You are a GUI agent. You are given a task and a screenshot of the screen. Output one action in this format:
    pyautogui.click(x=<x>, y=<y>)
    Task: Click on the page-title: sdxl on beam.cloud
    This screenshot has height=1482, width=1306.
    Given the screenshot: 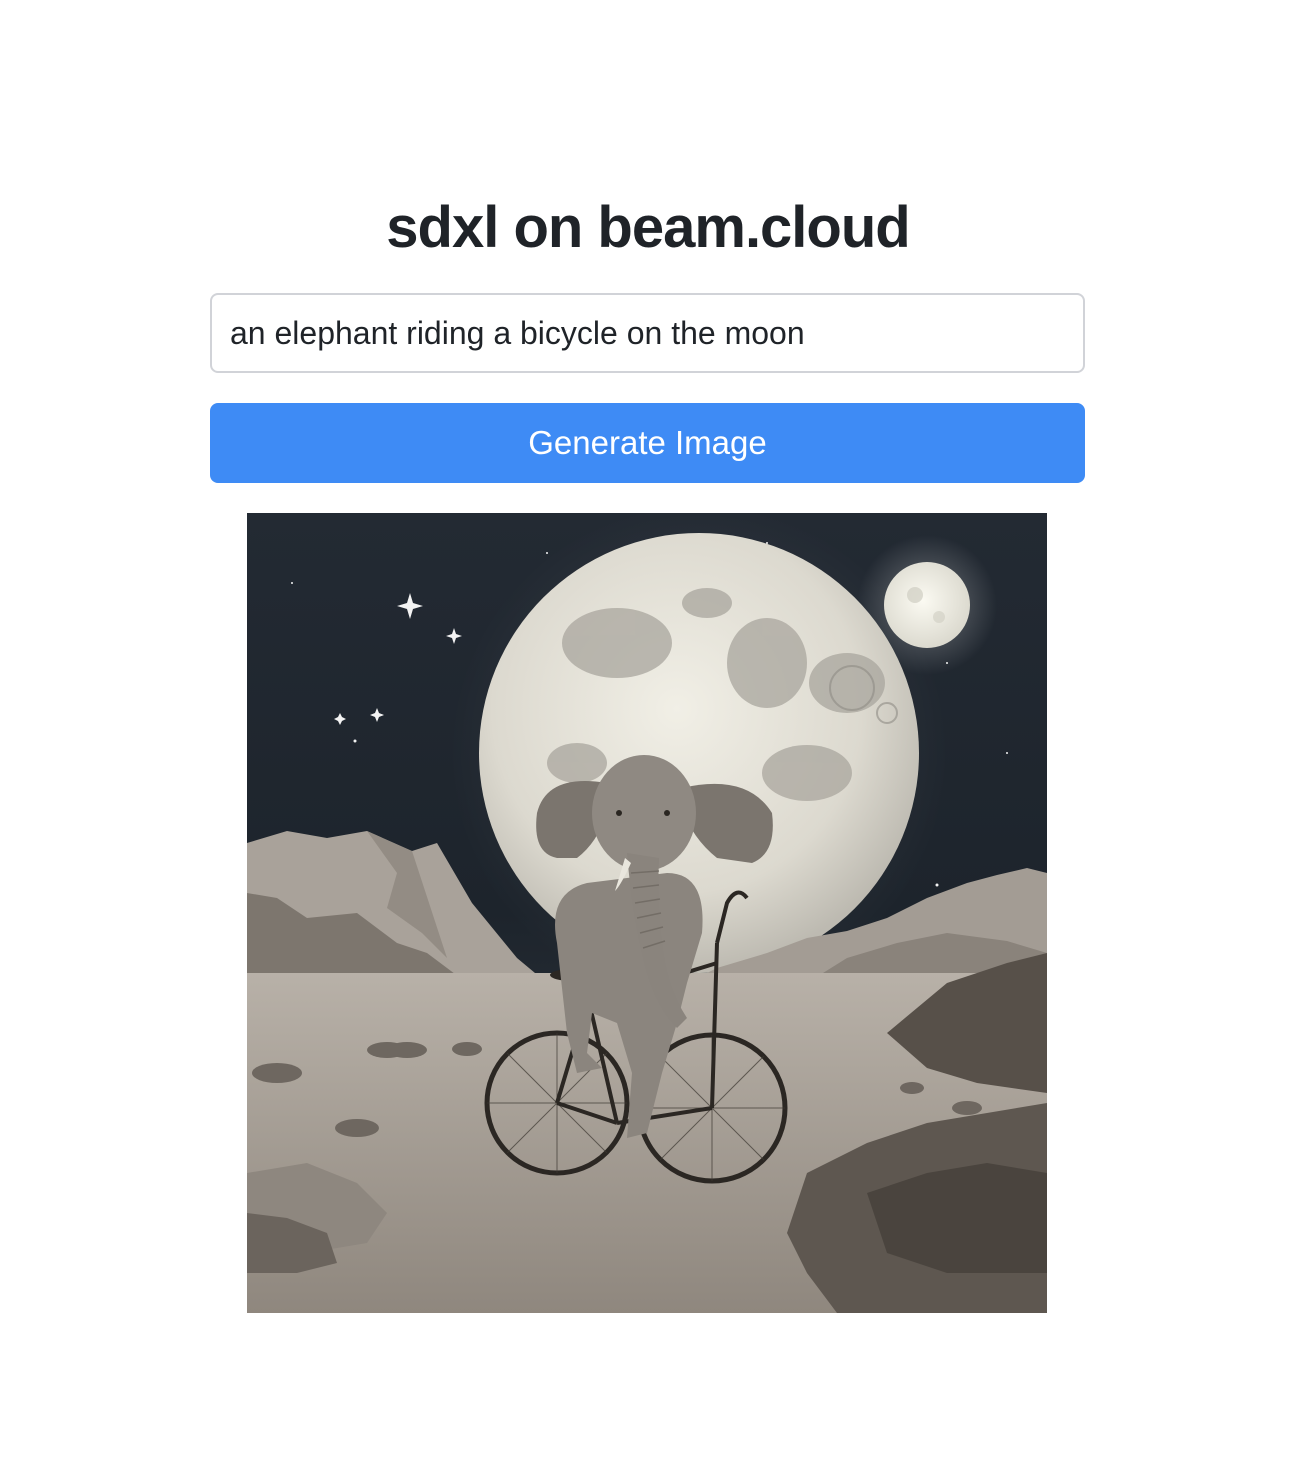 What is the action you would take?
    pyautogui.click(x=648, y=227)
    